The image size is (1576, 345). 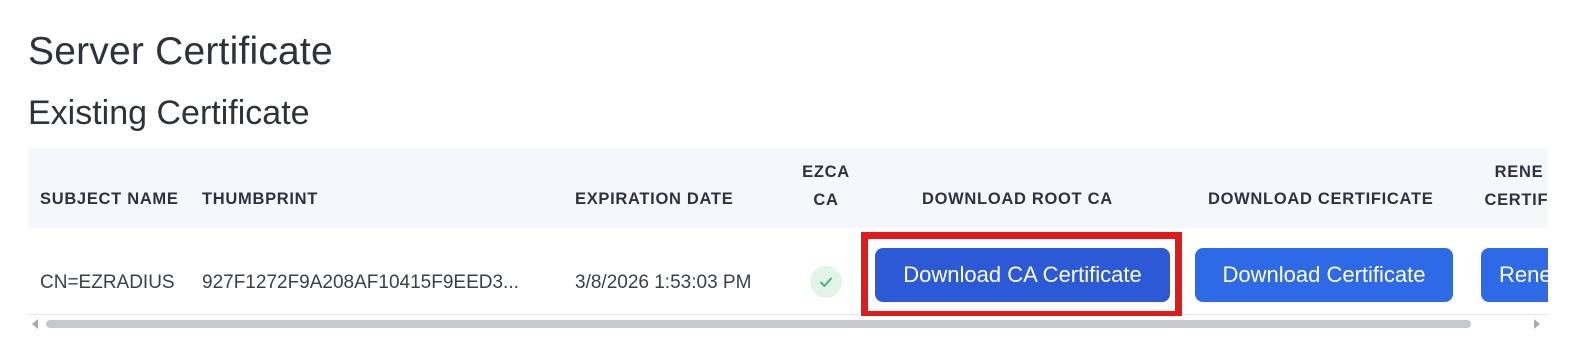 What do you see at coordinates (1519, 172) in the screenshot?
I see `header-renew-line1: RENE` at bounding box center [1519, 172].